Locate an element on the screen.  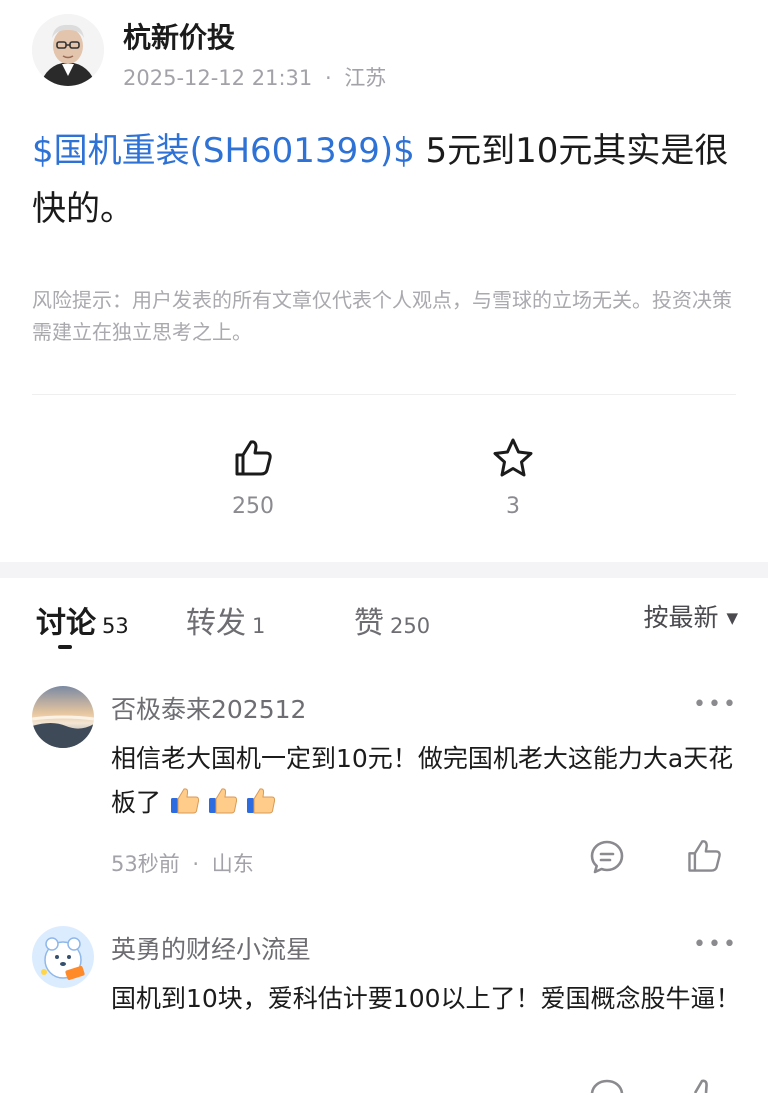
favorite-button: 3 is located at coordinates (513, 477).